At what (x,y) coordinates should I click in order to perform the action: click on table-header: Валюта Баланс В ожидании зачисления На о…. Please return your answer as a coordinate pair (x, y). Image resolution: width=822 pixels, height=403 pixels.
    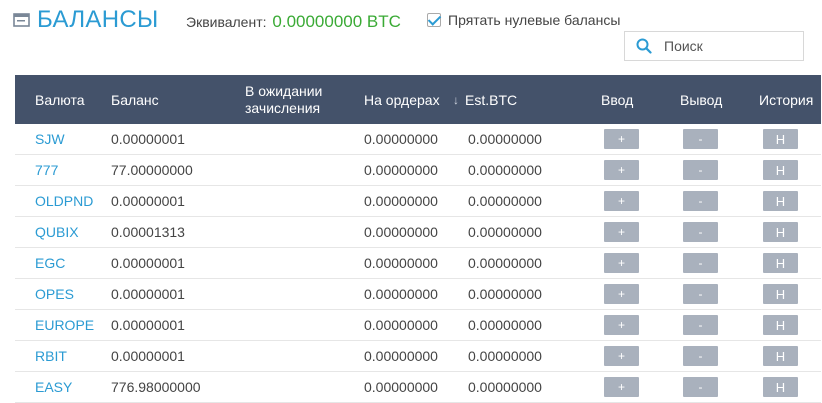
    Looking at the image, I should click on (418, 99).